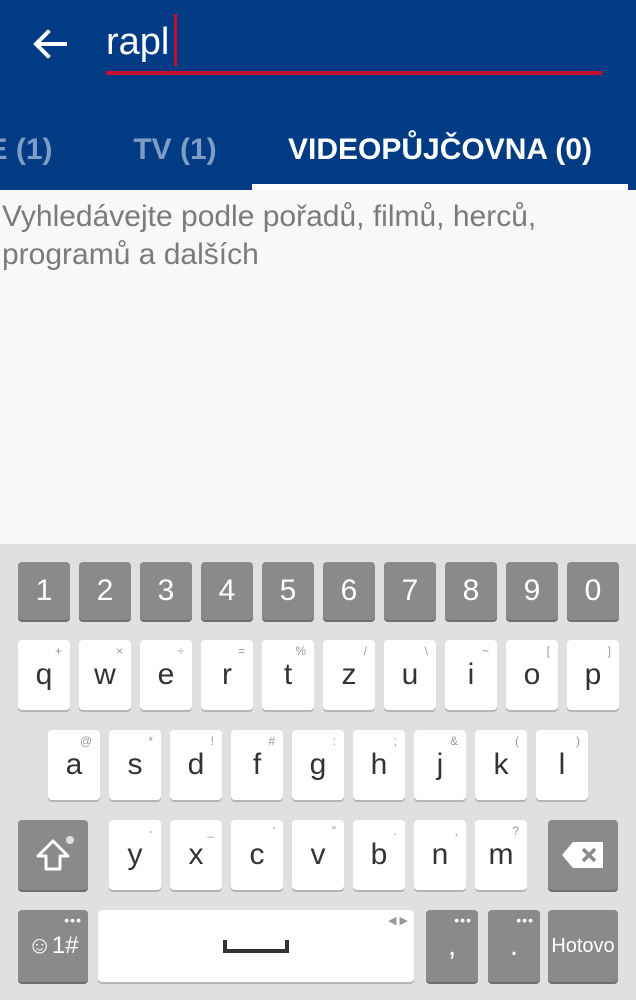 The width and height of the screenshot is (636, 1000). What do you see at coordinates (119, 651) in the screenshot?
I see `key-secondary-label: ×` at bounding box center [119, 651].